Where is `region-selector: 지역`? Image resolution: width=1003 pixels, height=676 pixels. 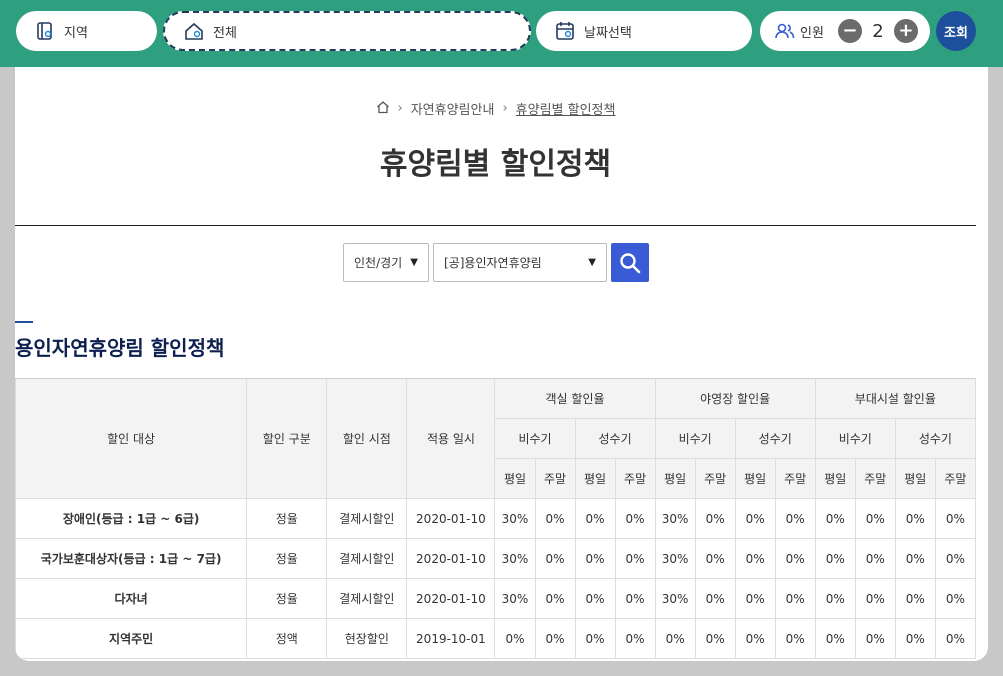 region-selector: 지역 is located at coordinates (86, 31).